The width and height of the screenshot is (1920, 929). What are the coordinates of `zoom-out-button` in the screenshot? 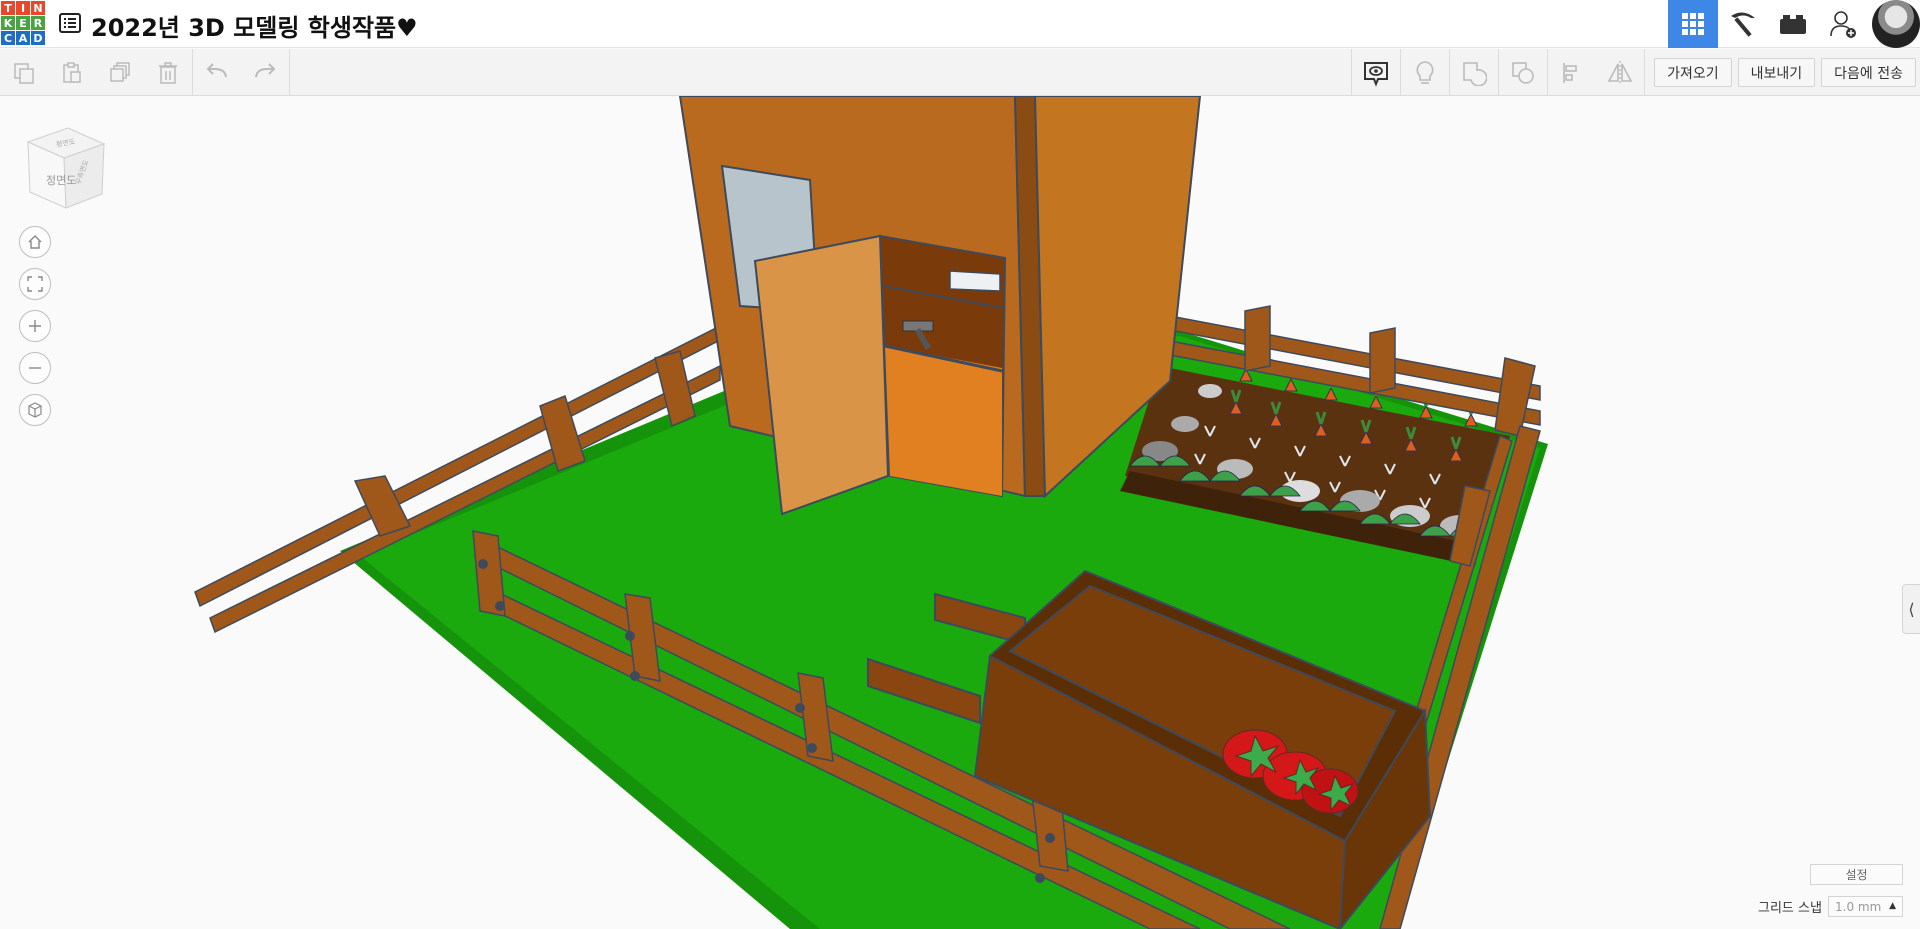 It's located at (35, 368).